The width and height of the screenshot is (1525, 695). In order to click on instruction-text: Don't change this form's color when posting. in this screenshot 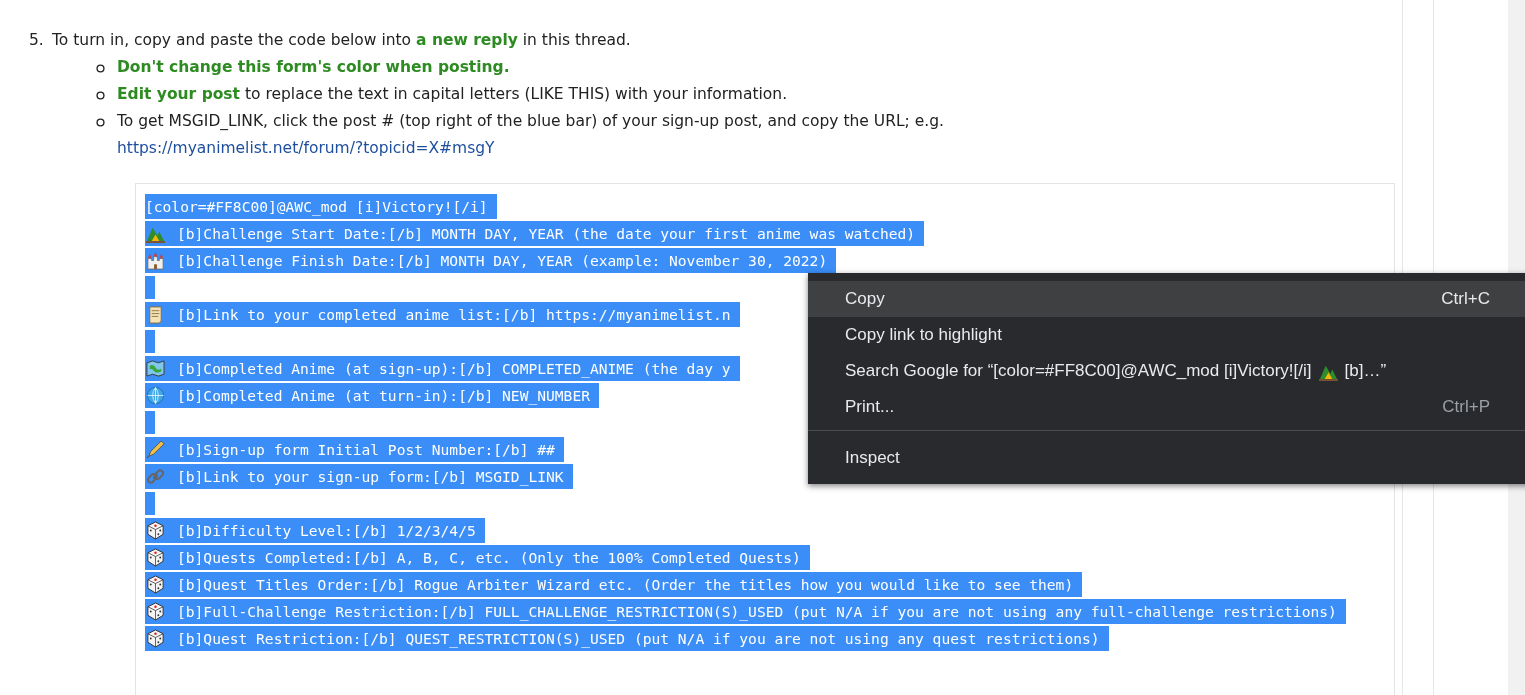, I will do `click(314, 67)`.